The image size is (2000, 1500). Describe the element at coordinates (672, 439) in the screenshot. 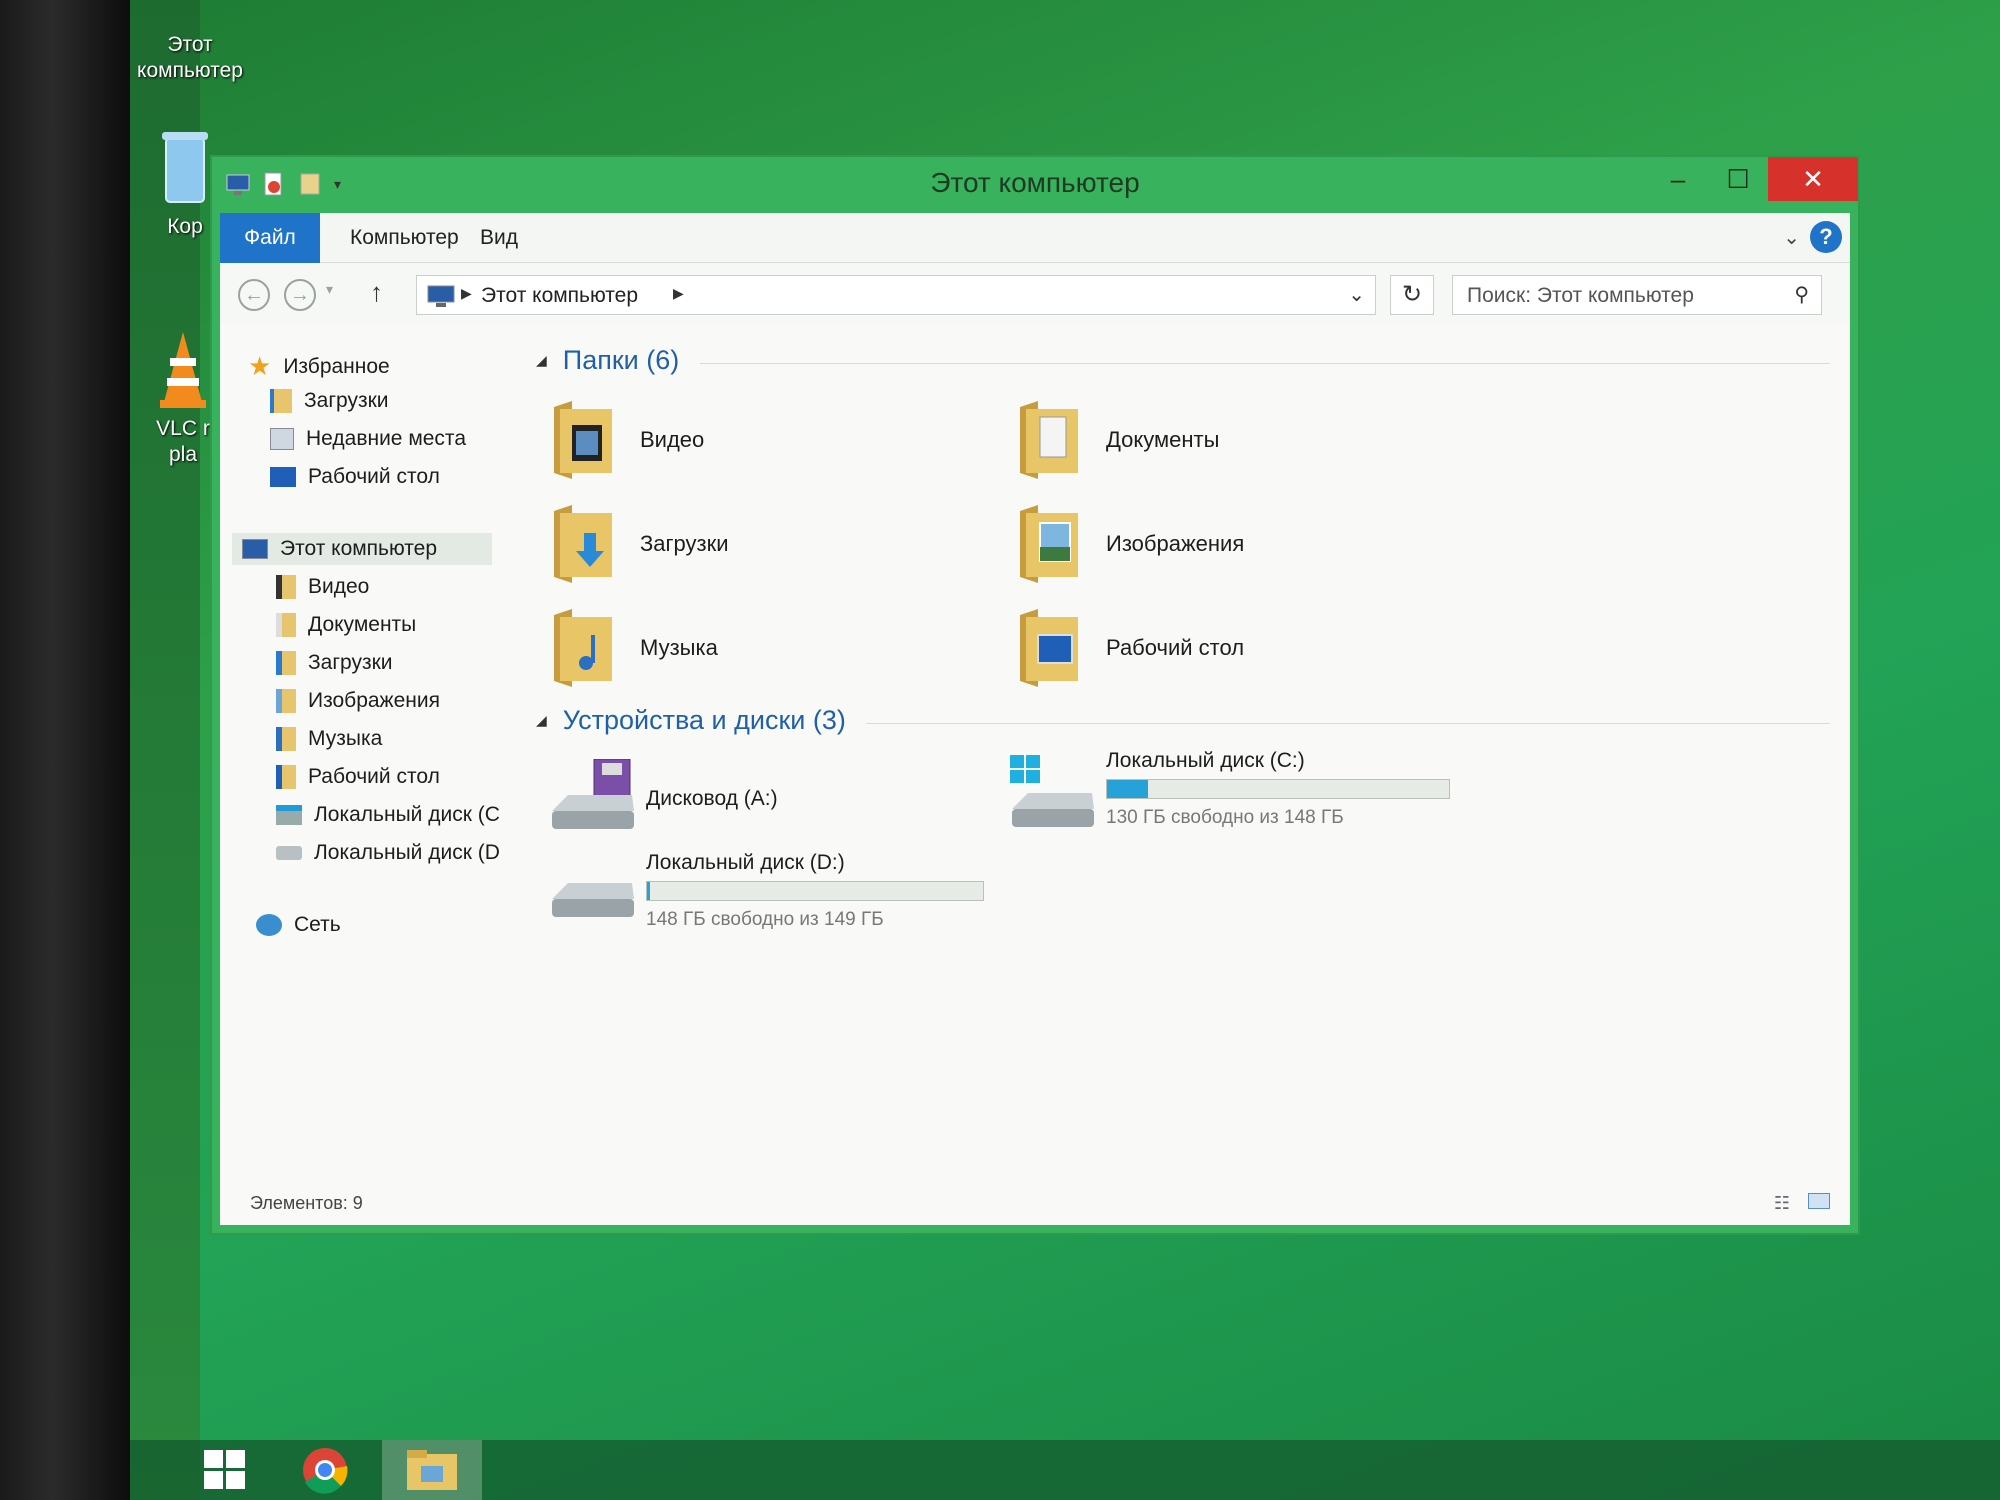

I see `folder-label: Видео` at that location.